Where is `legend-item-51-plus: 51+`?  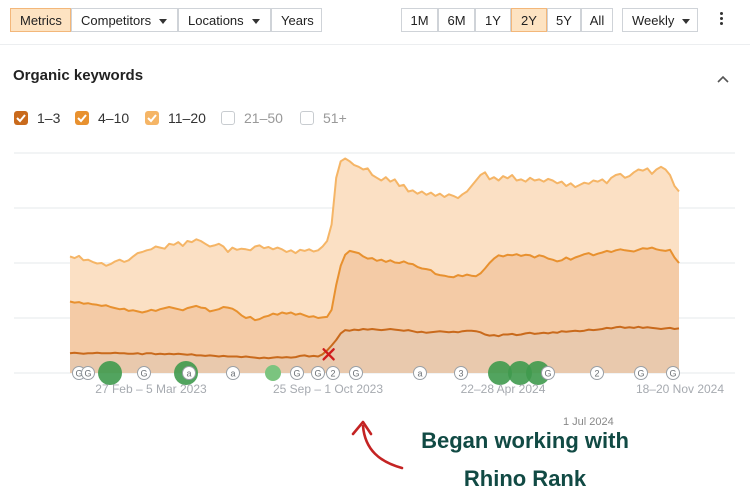
legend-item-51-plus: 51+ is located at coordinates (323, 118).